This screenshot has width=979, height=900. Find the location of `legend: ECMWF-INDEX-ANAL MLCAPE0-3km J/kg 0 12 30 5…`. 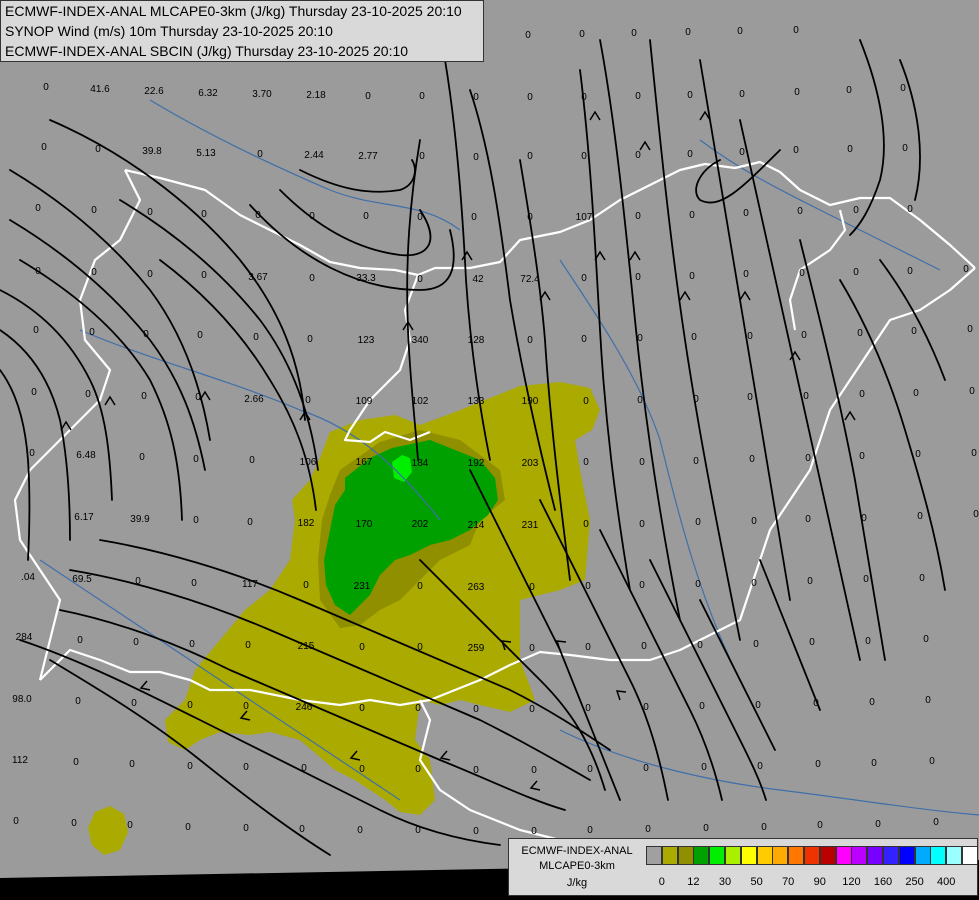

legend: ECMWF-INDEX-ANAL MLCAPE0-3km J/kg 0 12 30 5… is located at coordinates (743, 867).